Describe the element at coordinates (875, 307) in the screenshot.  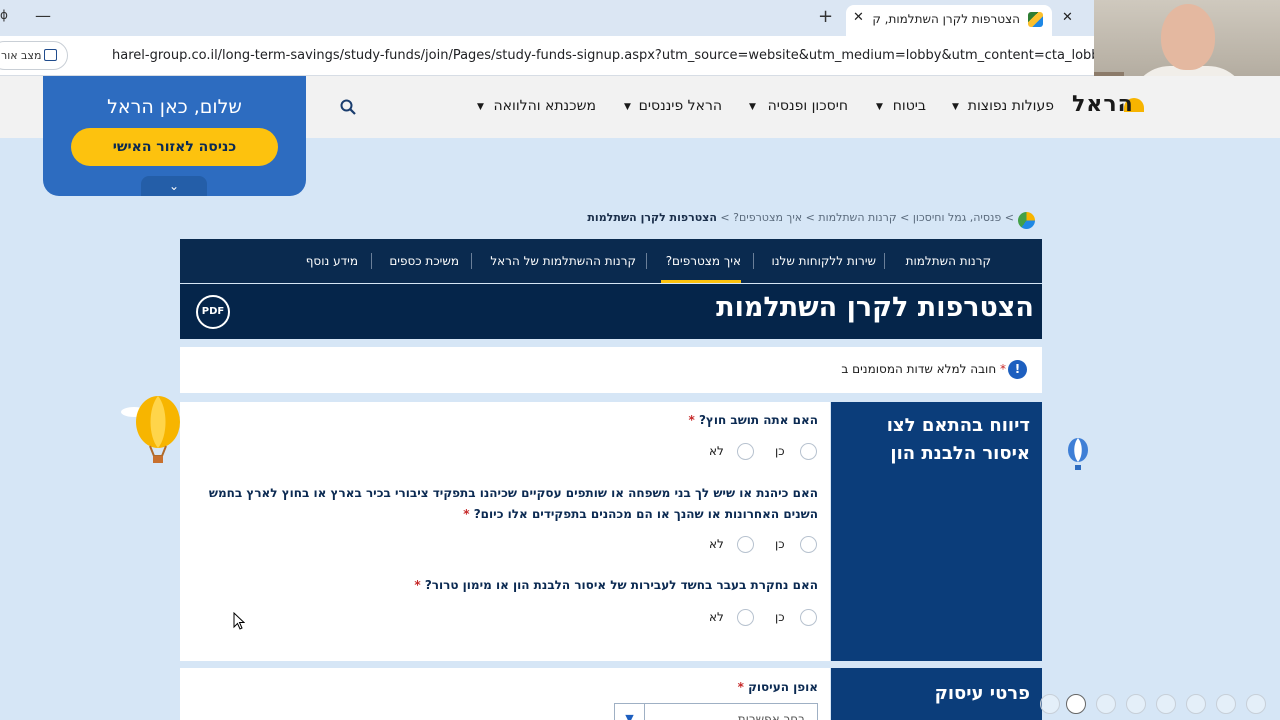
I see `page-title: הצטרפות לקרן השתלמות` at that location.